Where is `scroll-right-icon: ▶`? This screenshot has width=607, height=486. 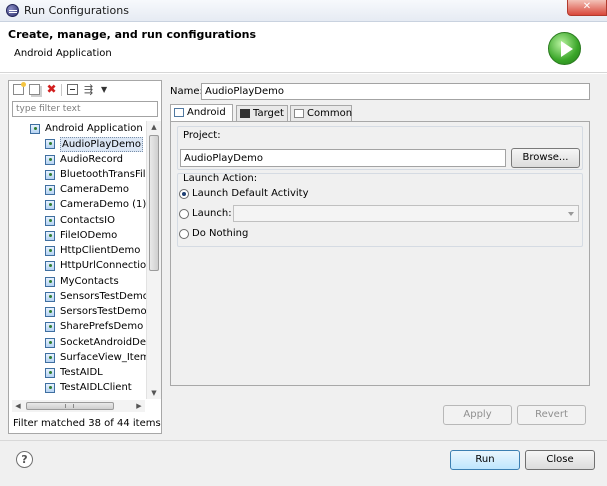
scroll-right-icon: ▶ is located at coordinates (139, 406).